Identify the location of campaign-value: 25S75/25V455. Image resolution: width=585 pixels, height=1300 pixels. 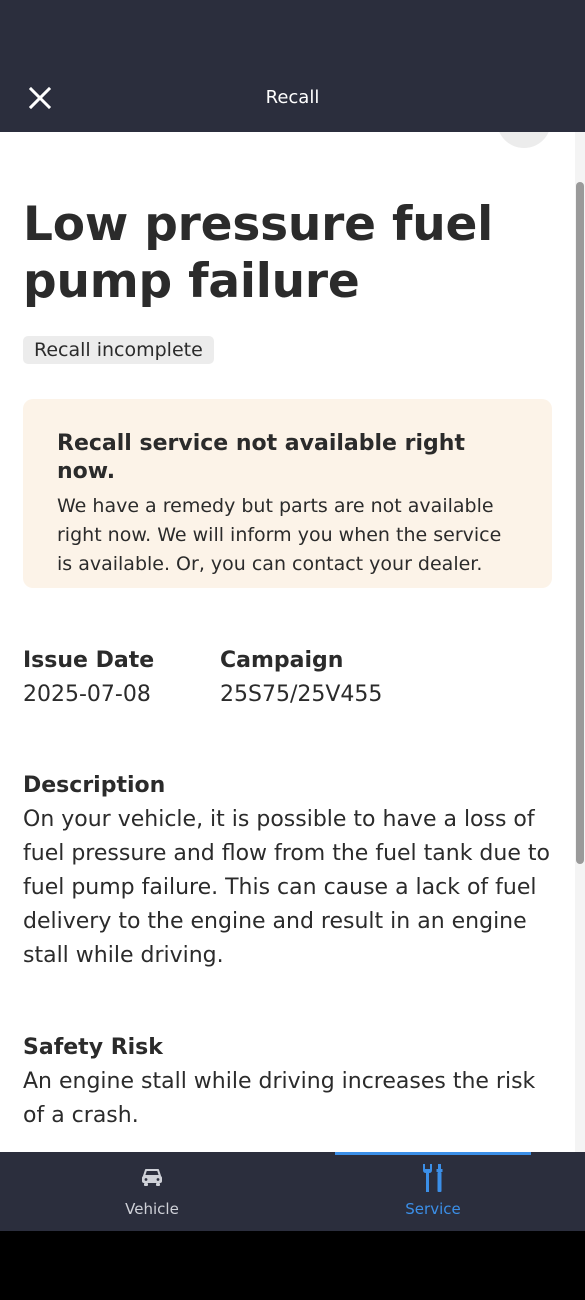
(301, 694).